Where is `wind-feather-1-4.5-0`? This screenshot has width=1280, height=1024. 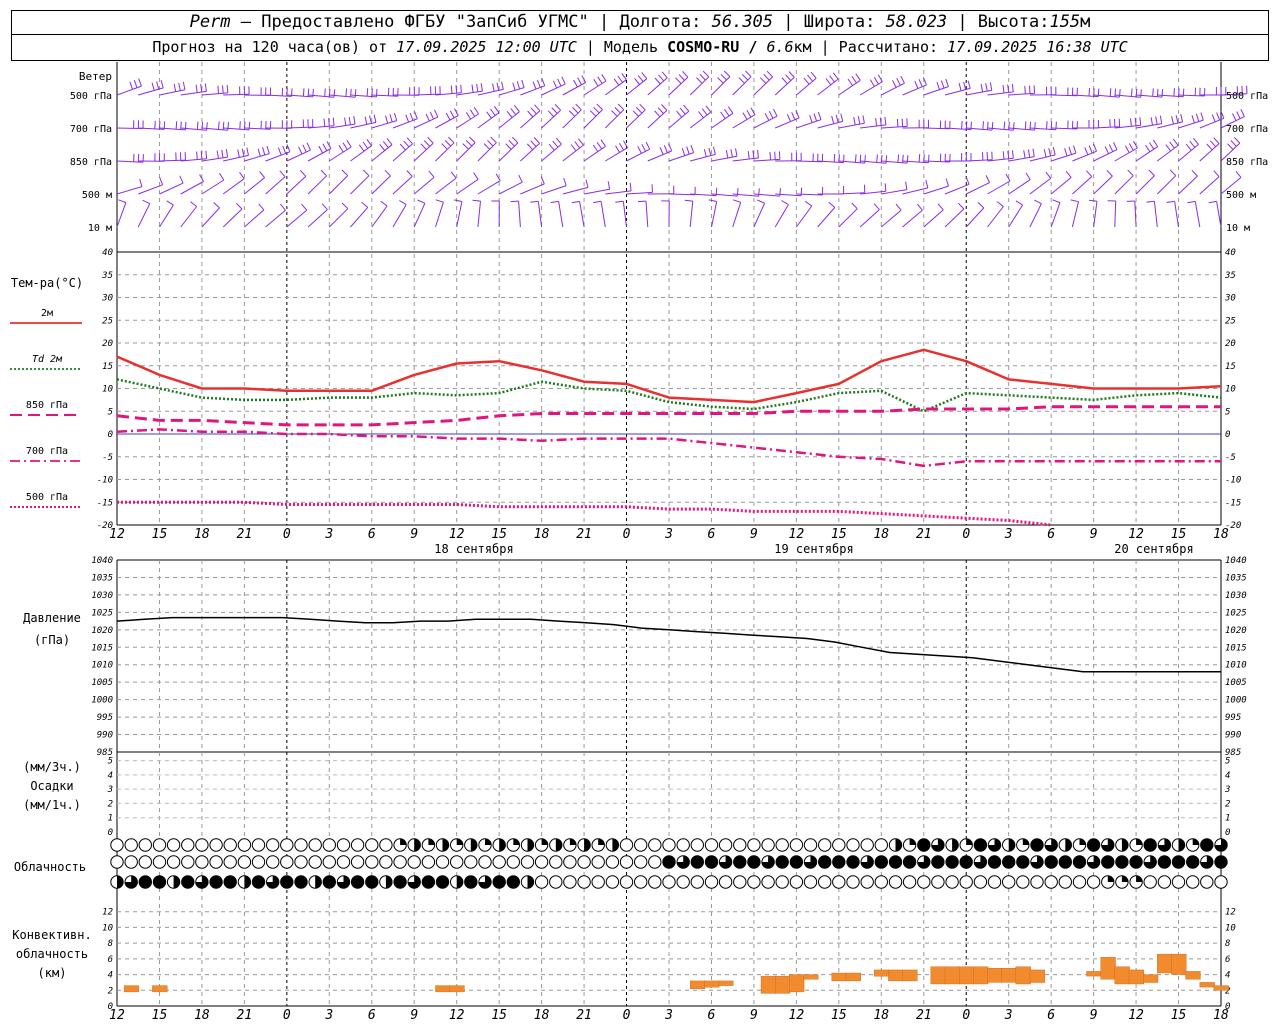
wind-feather-1-4.5-0 is located at coordinates (207, 126).